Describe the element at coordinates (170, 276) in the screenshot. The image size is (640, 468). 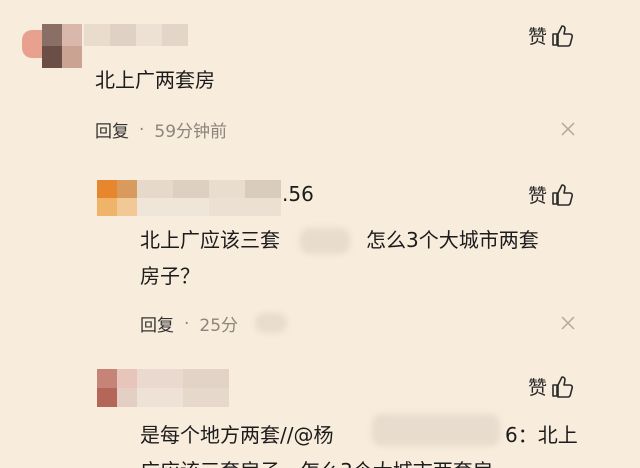
I see `comment-text-line: 房子？` at that location.